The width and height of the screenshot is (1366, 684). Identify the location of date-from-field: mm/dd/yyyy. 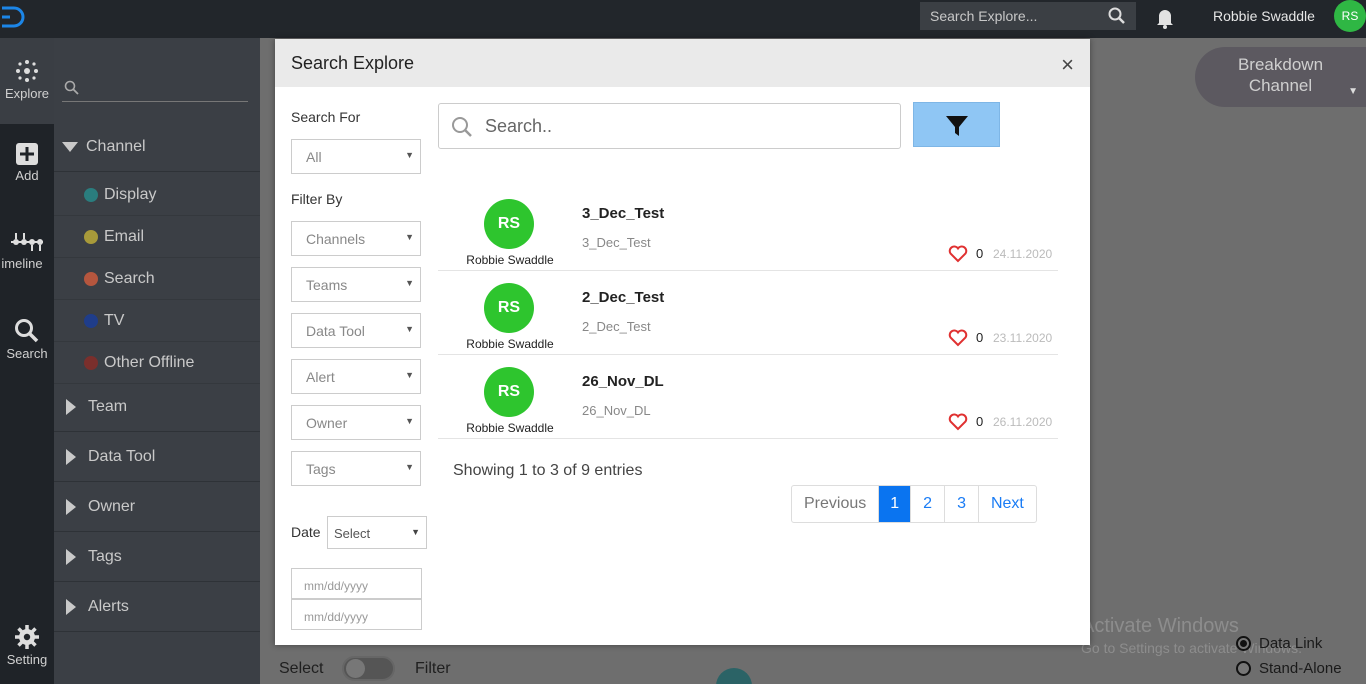
(356, 583).